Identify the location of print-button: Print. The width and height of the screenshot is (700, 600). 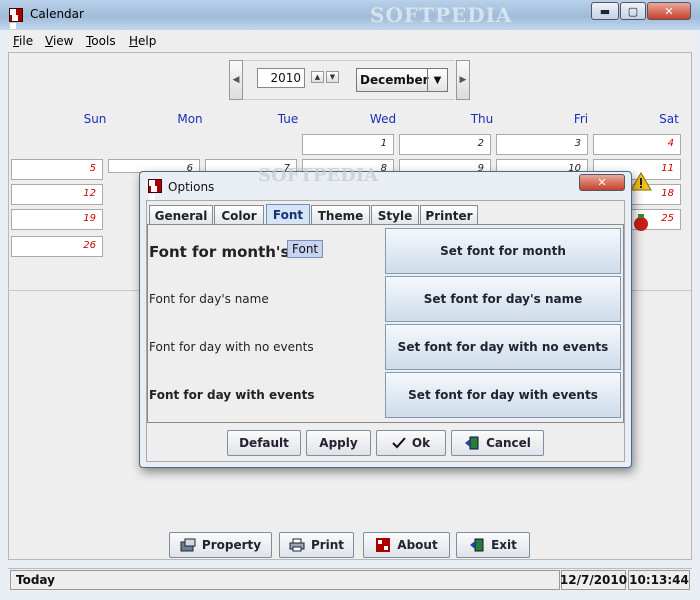
(316, 545).